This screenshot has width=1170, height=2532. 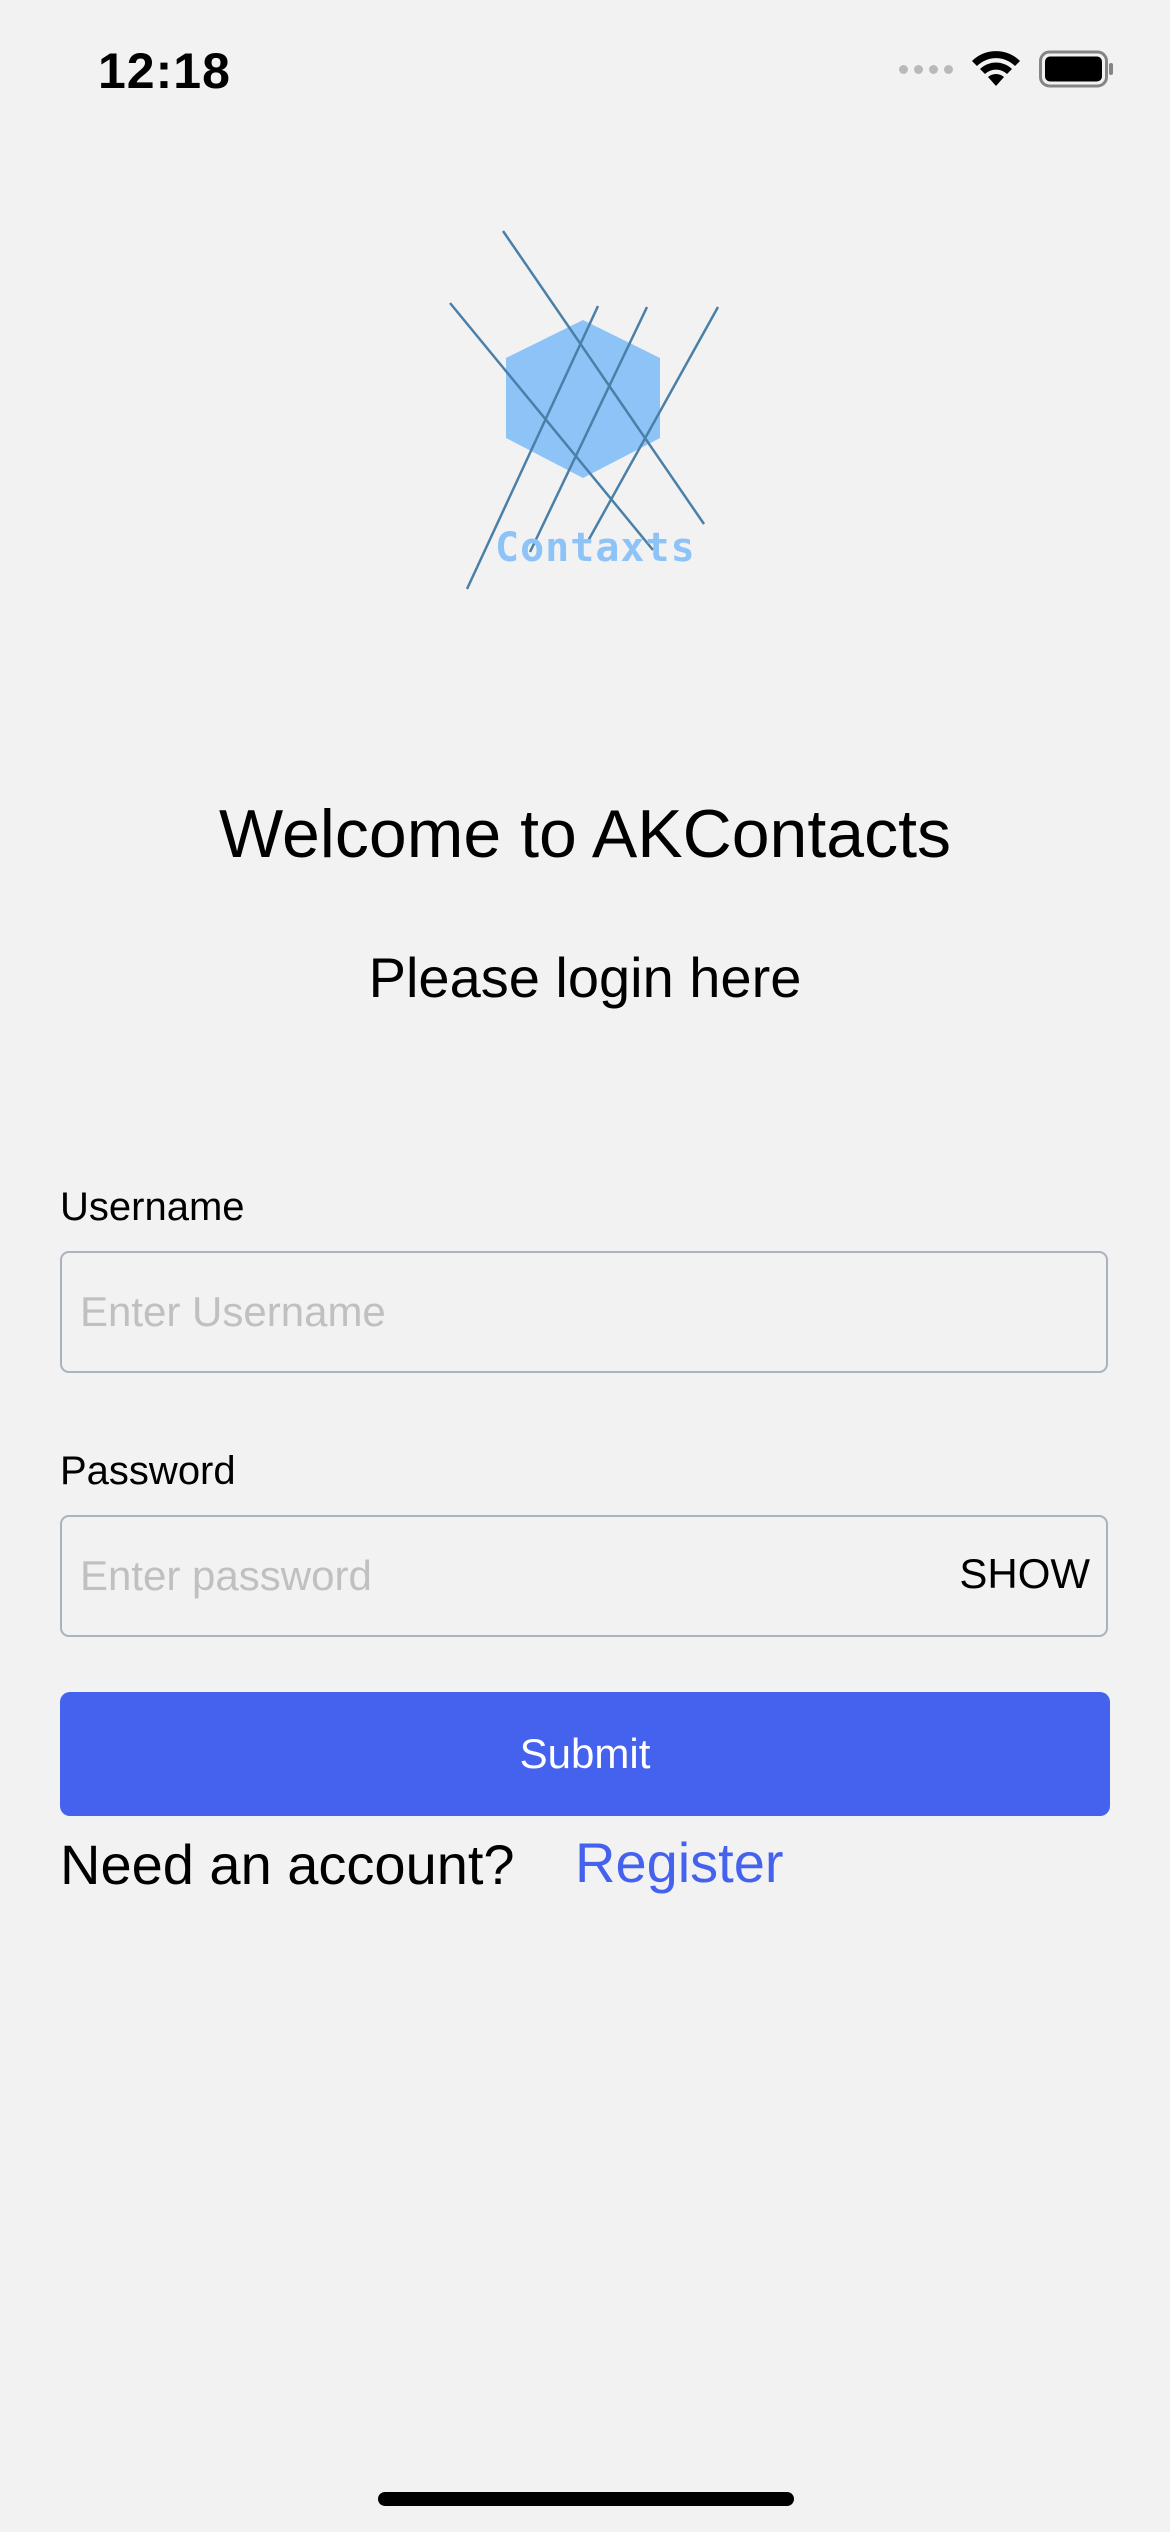 I want to click on wifi-icon, so click(x=996, y=68).